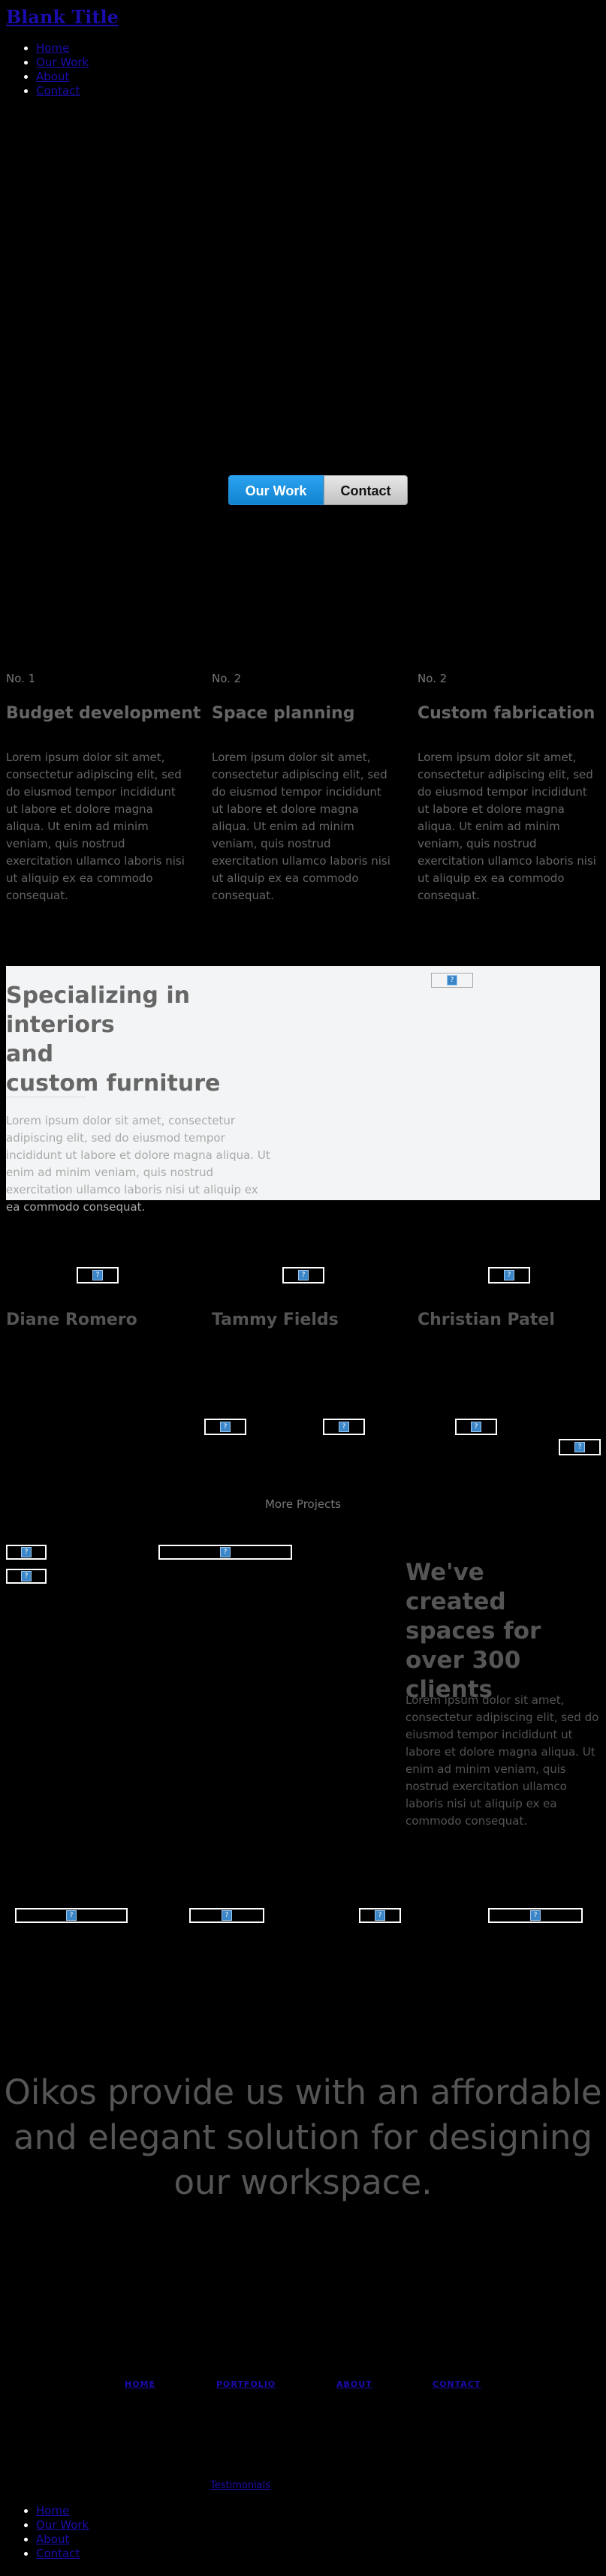 The height and width of the screenshot is (2576, 606). Describe the element at coordinates (58, 2553) in the screenshot. I see `footer-nav-link-contact: Contact` at that location.